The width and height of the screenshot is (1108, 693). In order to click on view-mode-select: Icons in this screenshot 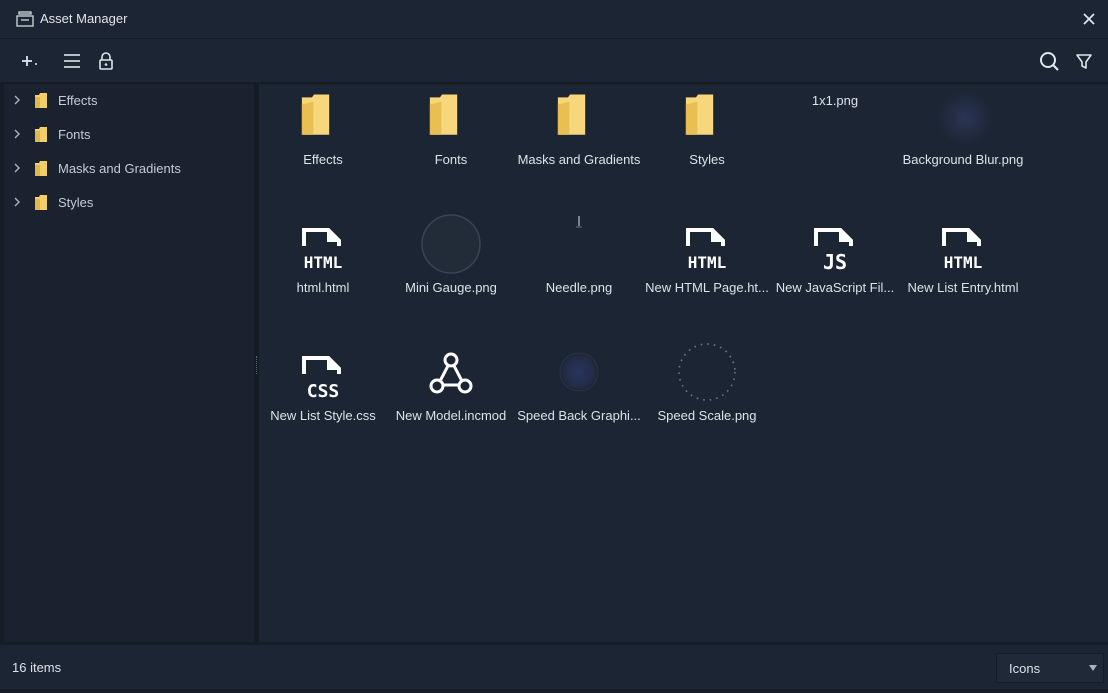, I will do `click(1050, 668)`.